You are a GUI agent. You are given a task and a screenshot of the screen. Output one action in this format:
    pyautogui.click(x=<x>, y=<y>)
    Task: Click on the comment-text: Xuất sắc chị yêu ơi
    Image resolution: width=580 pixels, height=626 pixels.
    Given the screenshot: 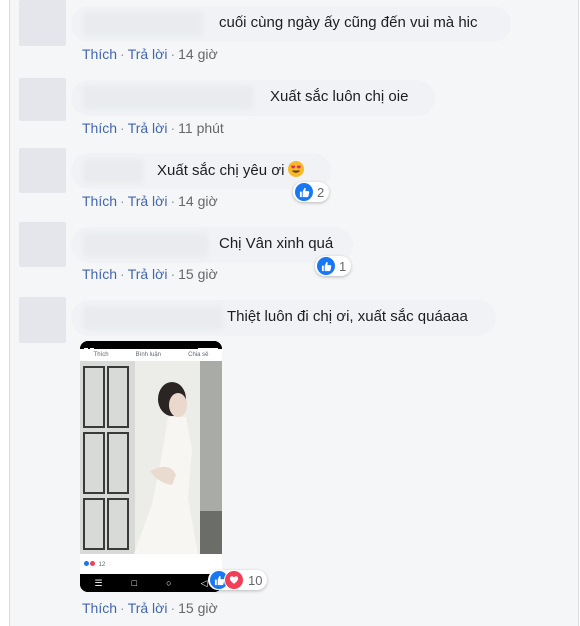 What is the action you would take?
    pyautogui.click(x=231, y=170)
    